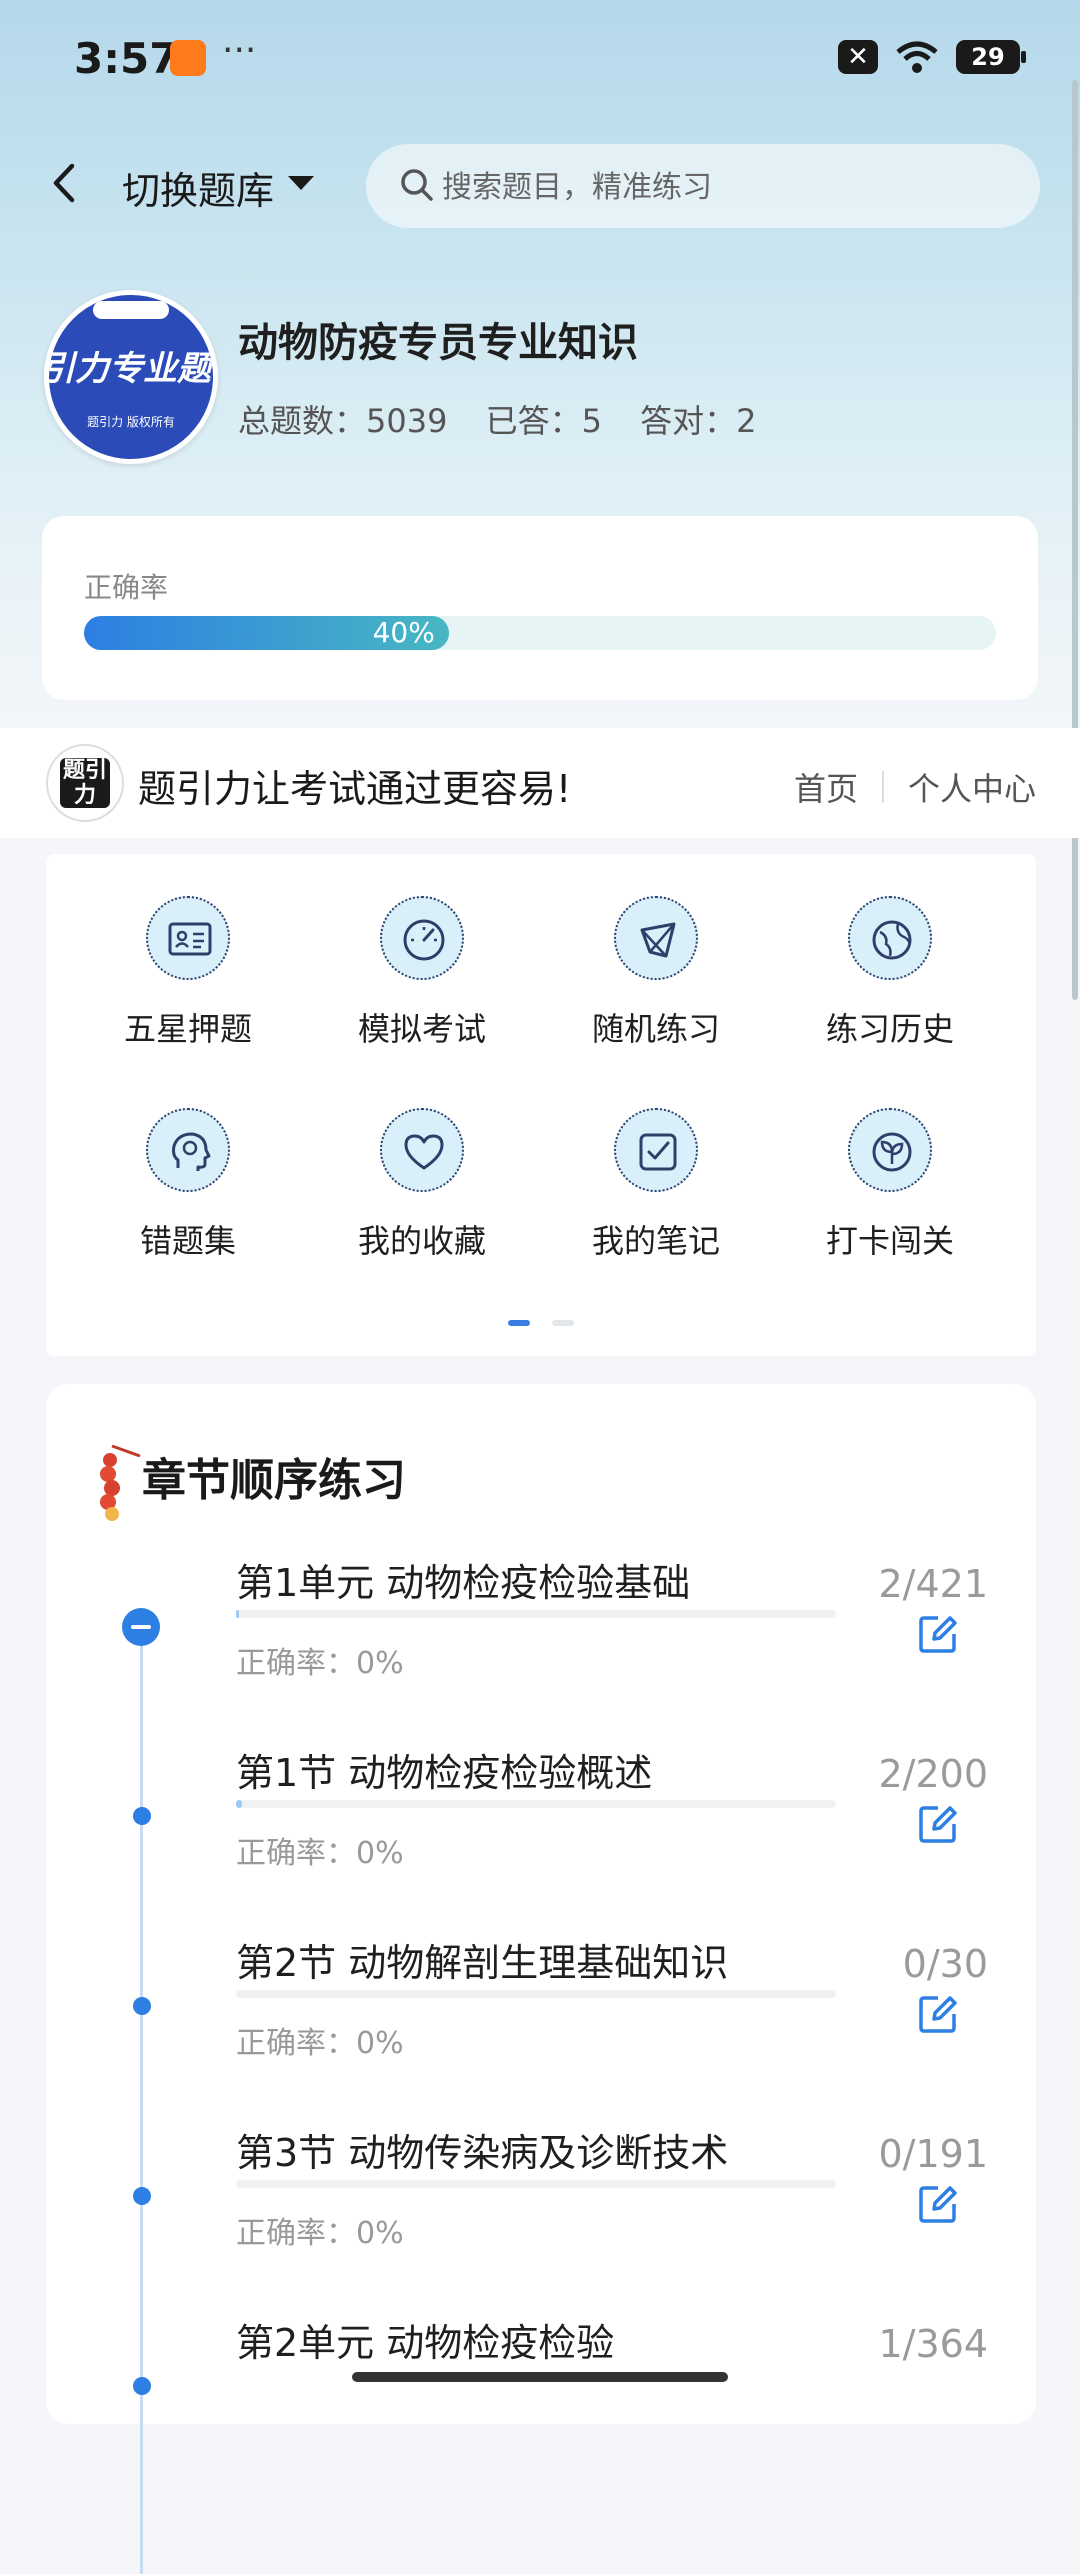 The image size is (1080, 2574). I want to click on back-arrow-icon, so click(65, 183).